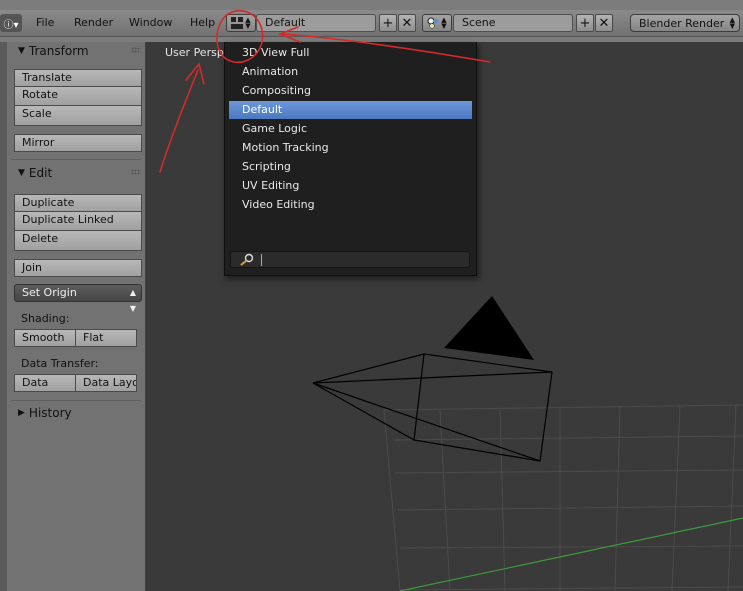  What do you see at coordinates (49, 292) in the screenshot?
I see `set-origin-label: Set Origin` at bounding box center [49, 292].